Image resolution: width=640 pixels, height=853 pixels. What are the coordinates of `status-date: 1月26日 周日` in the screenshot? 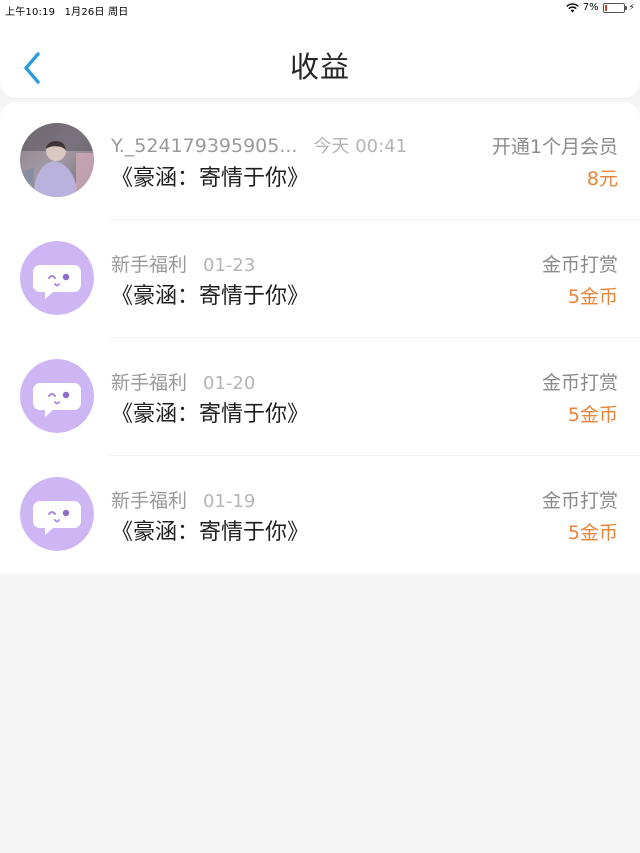 It's located at (96, 12).